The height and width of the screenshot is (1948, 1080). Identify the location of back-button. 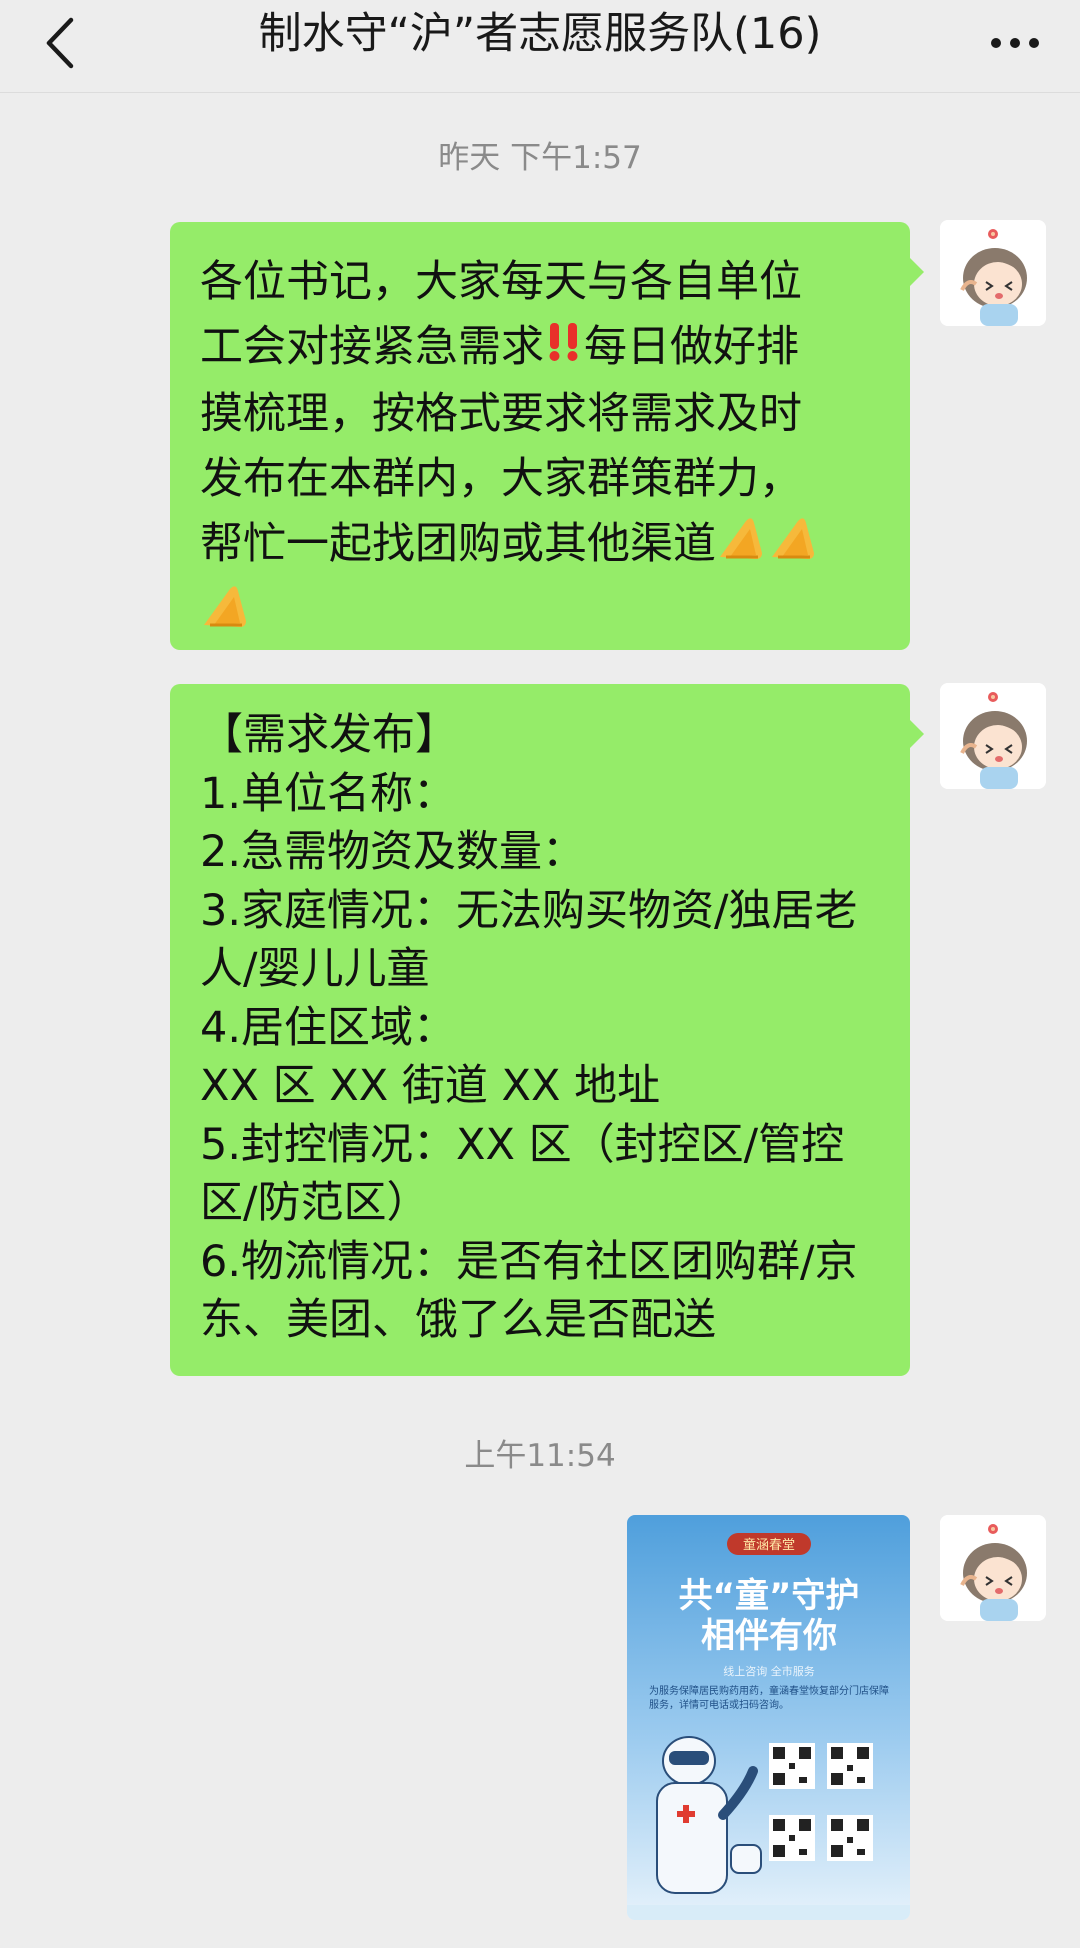
(60, 43).